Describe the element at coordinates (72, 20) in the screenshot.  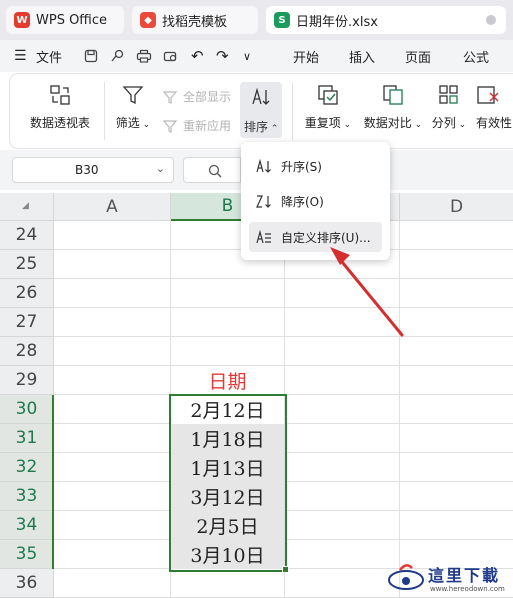
I see `tab-label: WPS Office` at that location.